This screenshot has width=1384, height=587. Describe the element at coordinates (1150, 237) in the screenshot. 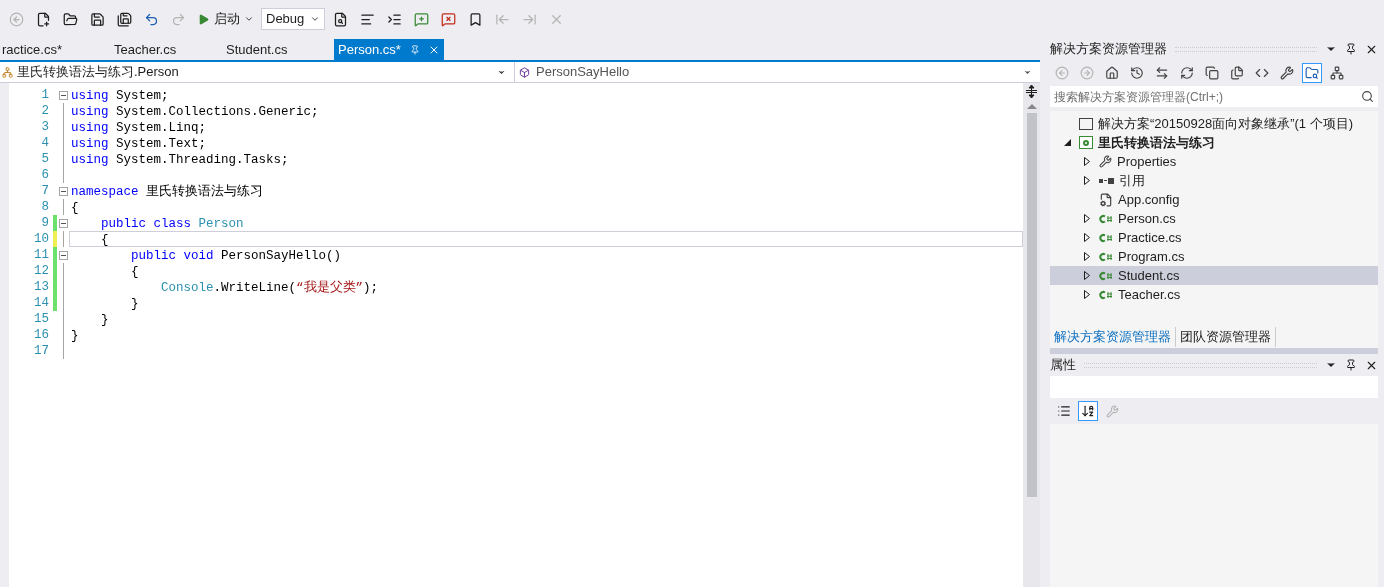

I see `tree-item-label: Practice.cs` at that location.